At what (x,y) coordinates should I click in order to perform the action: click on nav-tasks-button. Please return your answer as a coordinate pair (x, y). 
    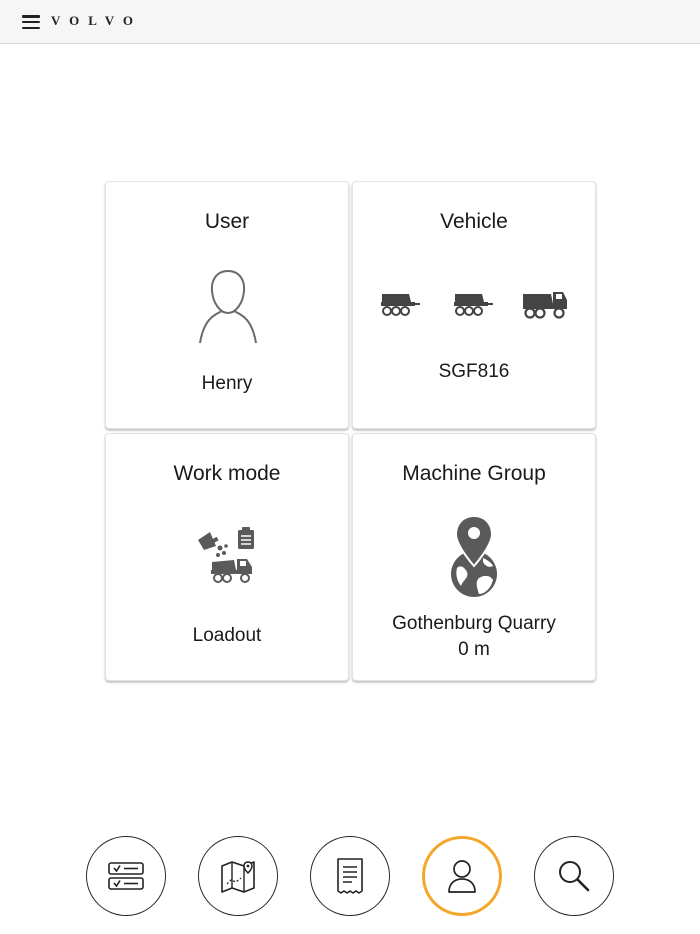
    Looking at the image, I should click on (126, 876).